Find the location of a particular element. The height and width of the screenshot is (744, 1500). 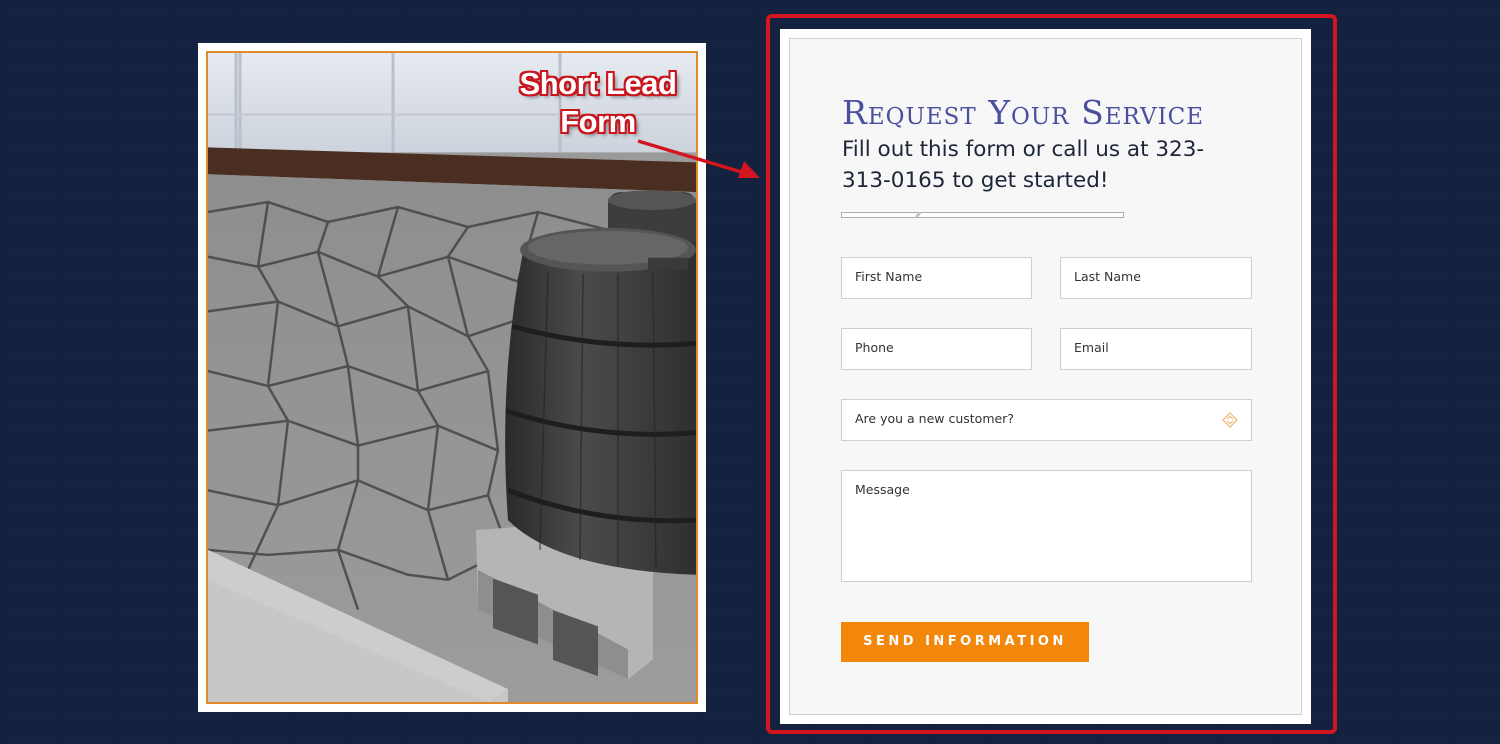

message-placeholder: Message is located at coordinates (882, 489).